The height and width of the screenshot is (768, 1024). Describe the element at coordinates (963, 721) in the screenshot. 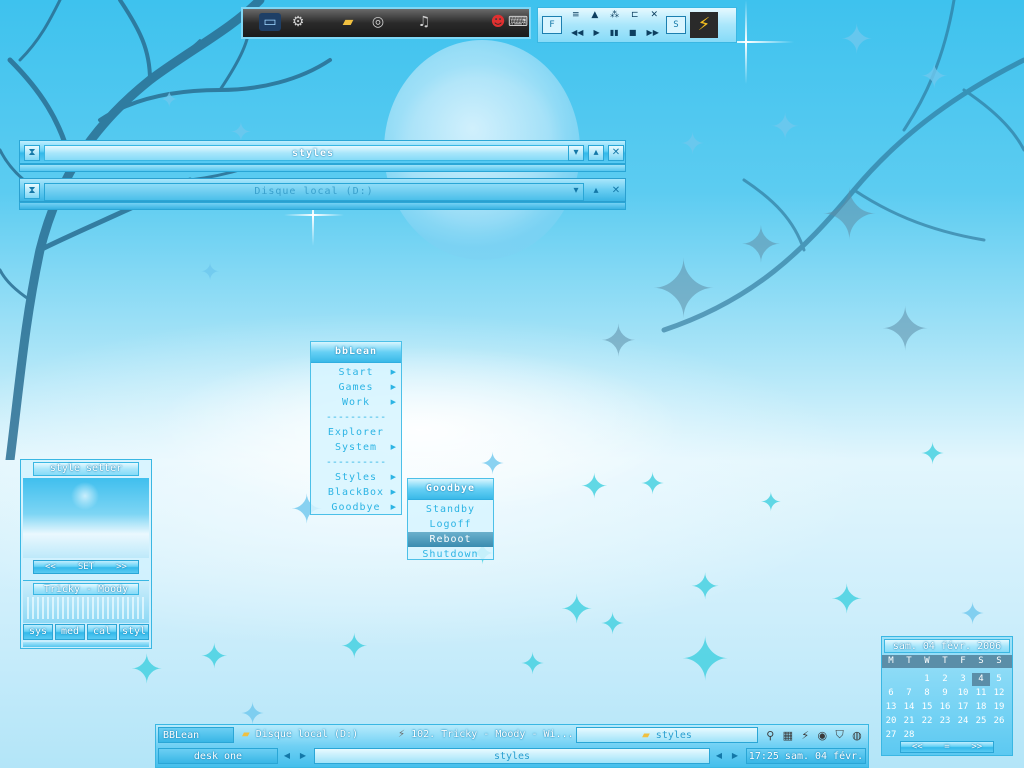

I see `calendar-day: 24` at that location.